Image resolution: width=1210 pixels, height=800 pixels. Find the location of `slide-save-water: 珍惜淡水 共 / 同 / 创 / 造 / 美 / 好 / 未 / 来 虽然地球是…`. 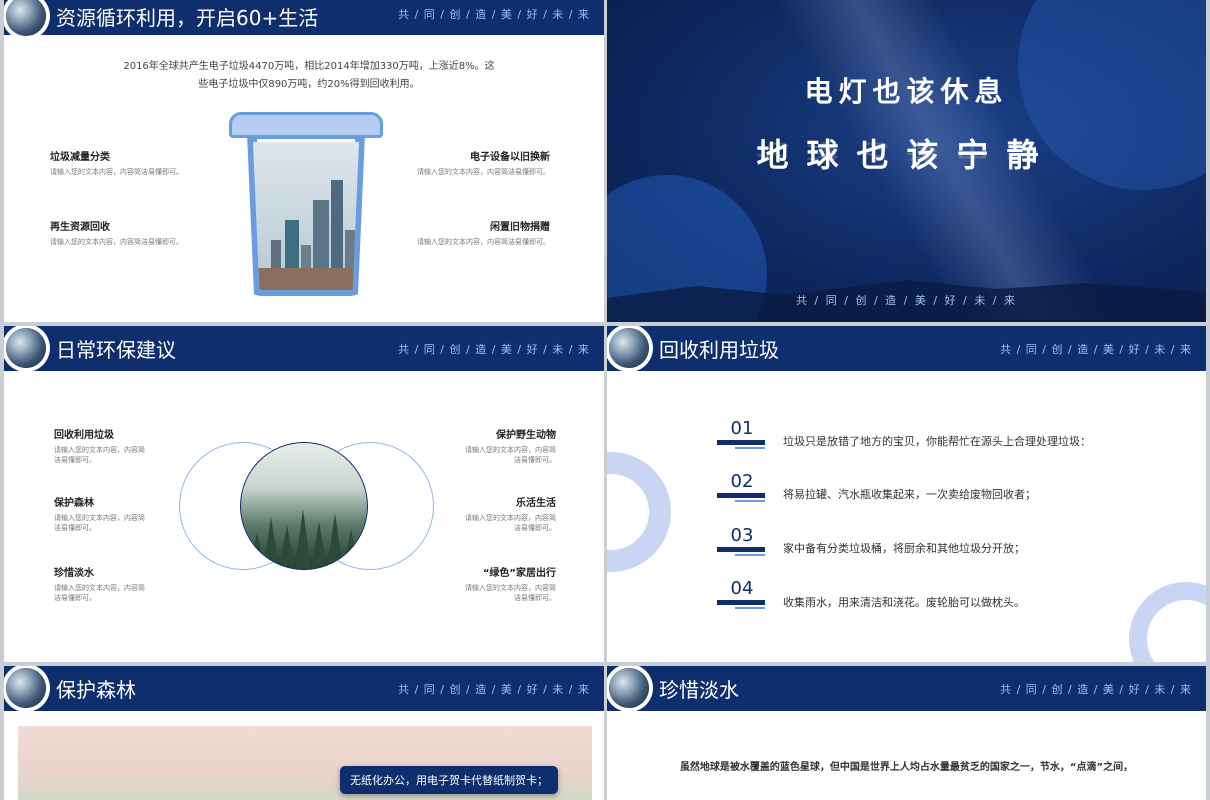

slide-save-water: 珍惜淡水 共 / 同 / 创 / 造 / 美 / 好 / 未 / 来 虽然地球是… is located at coordinates (906, 733).